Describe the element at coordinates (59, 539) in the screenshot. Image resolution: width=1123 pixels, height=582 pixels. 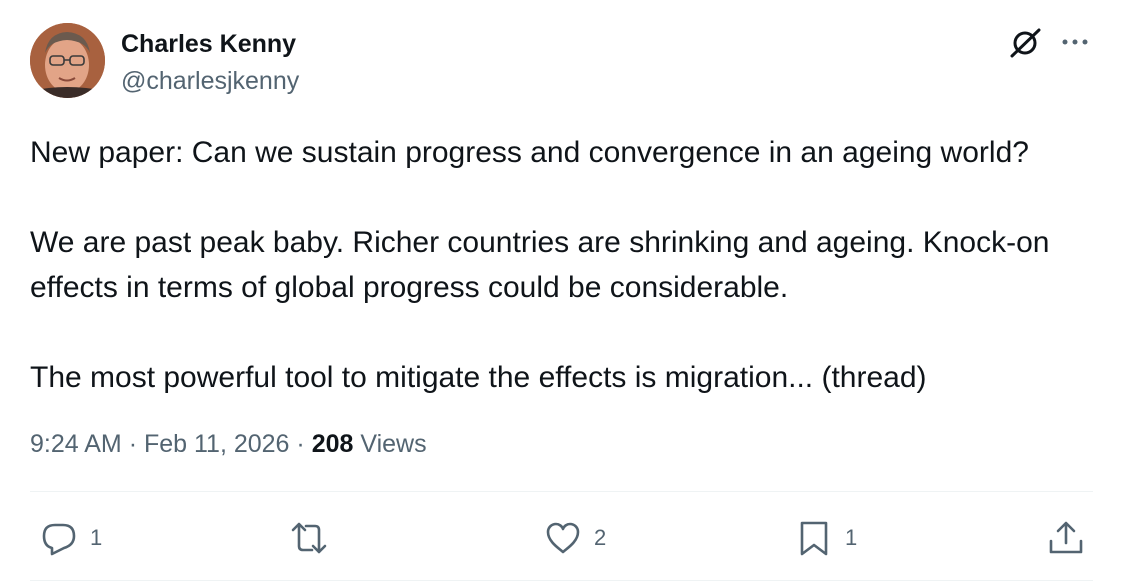
I see `reply-icon` at that location.